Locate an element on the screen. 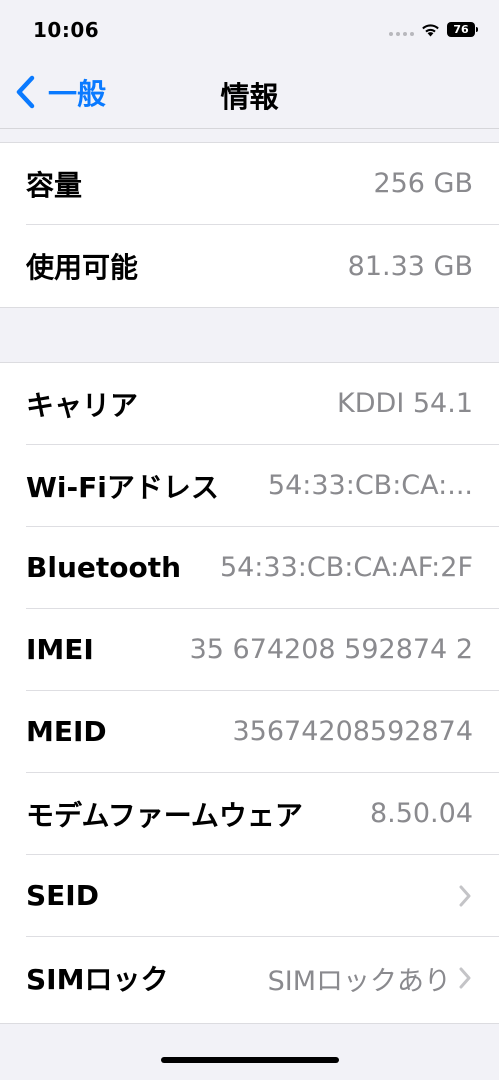 Image resolution: width=499 pixels, height=1080 pixels. list-item-imei: IMEI 35 674208 592874 2 is located at coordinates (249, 650).